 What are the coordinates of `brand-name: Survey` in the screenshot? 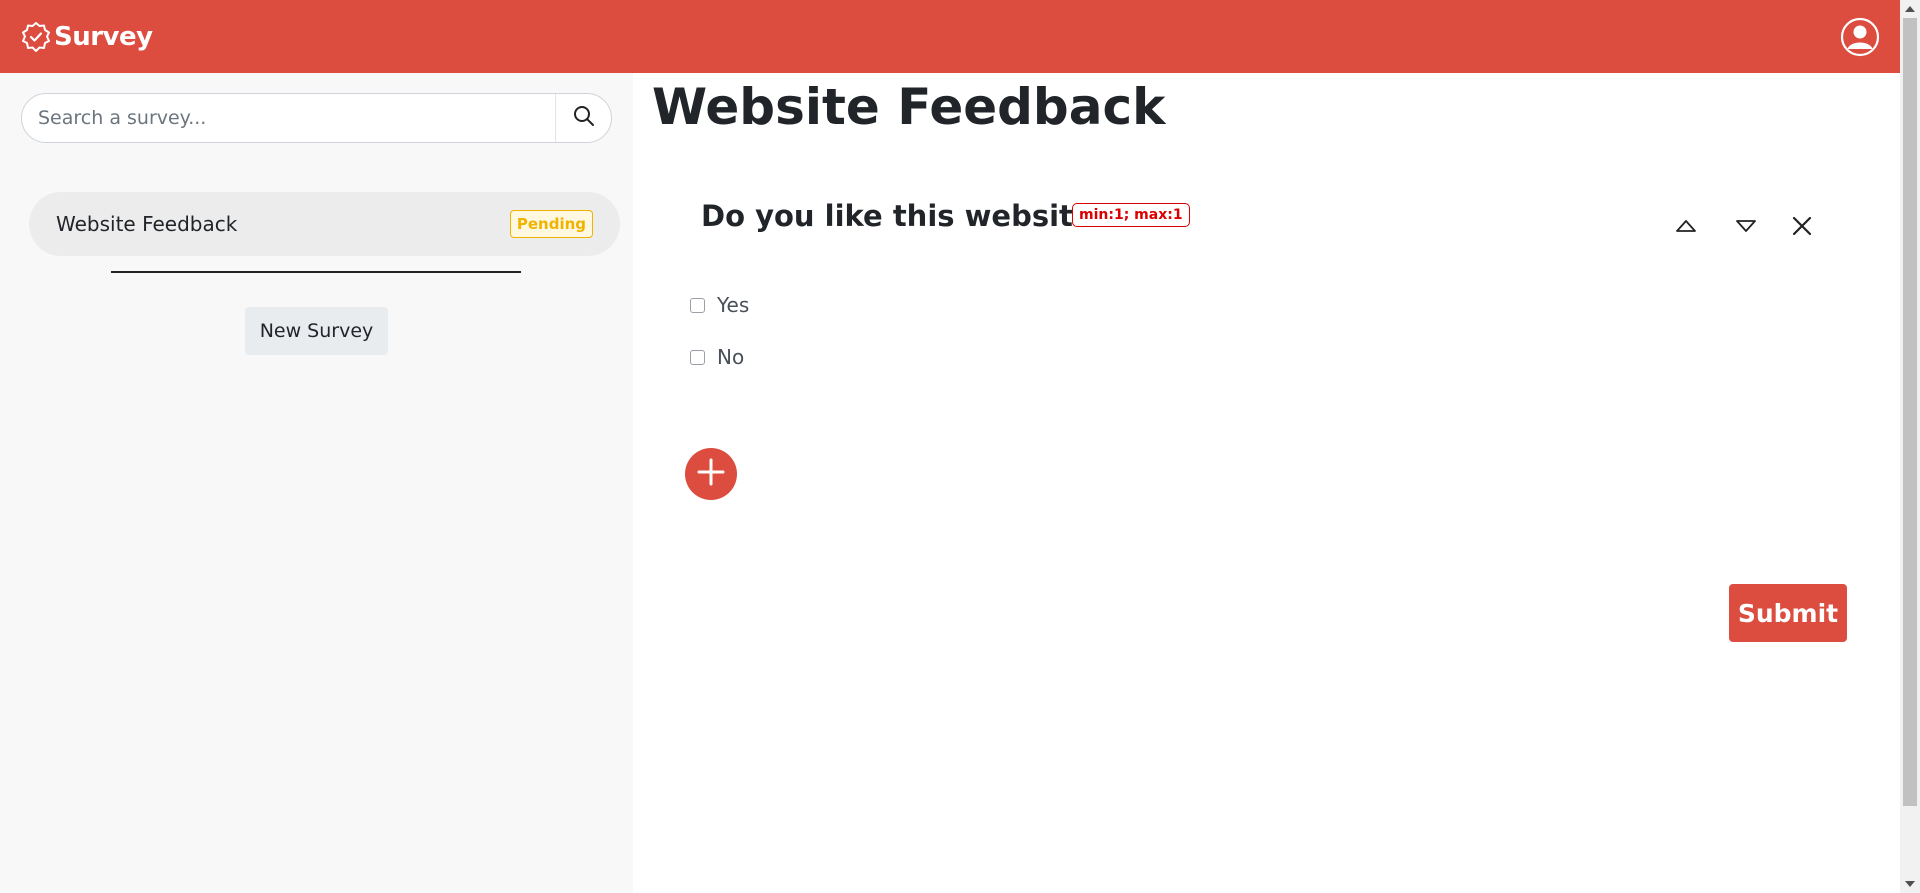 It's located at (103, 36).